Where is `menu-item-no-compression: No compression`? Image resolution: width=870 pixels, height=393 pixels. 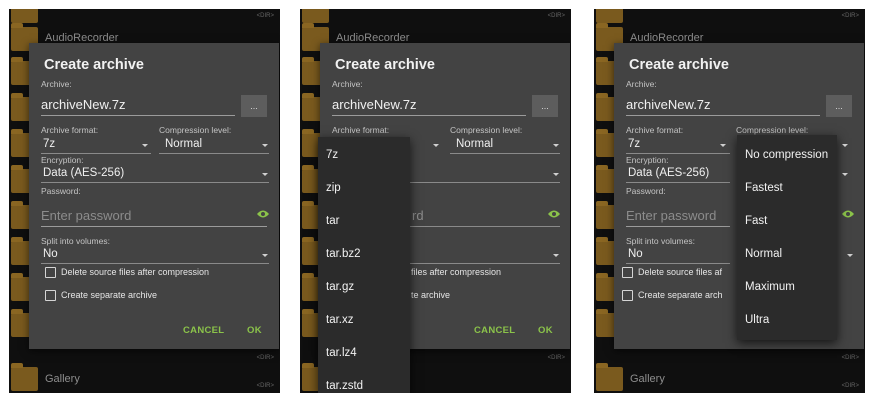
menu-item-no-compression: No compression is located at coordinates (786, 155).